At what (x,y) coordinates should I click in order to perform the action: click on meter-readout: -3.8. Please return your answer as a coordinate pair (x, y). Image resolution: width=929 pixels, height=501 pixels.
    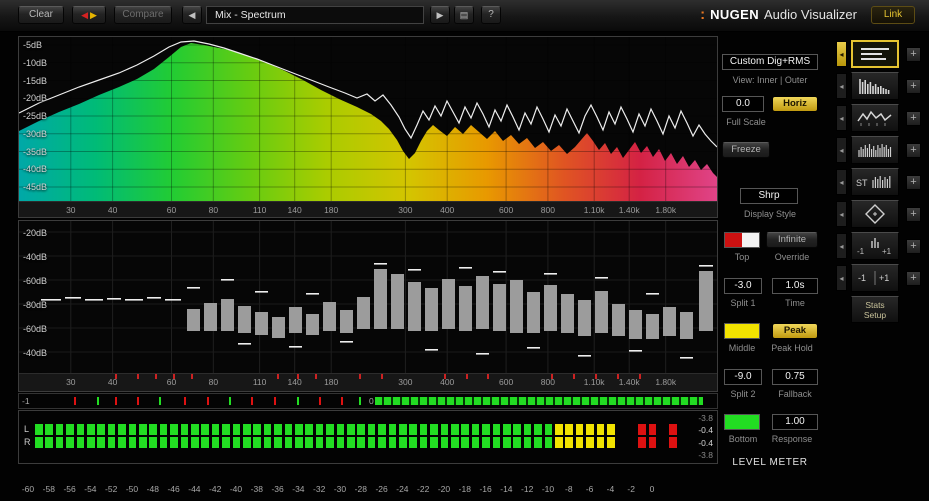
    Looking at the image, I should click on (705, 418).